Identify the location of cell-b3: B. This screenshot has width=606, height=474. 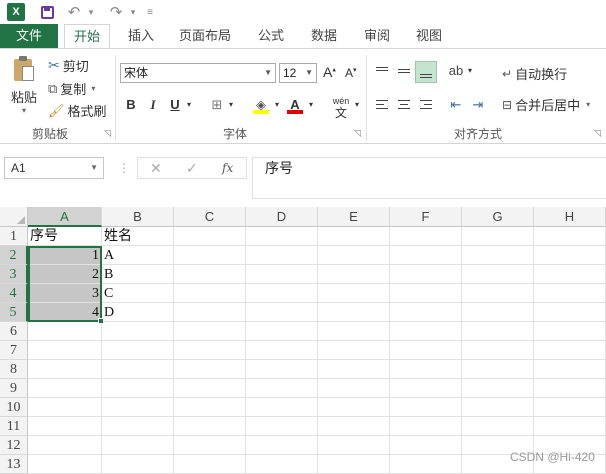
(138, 274).